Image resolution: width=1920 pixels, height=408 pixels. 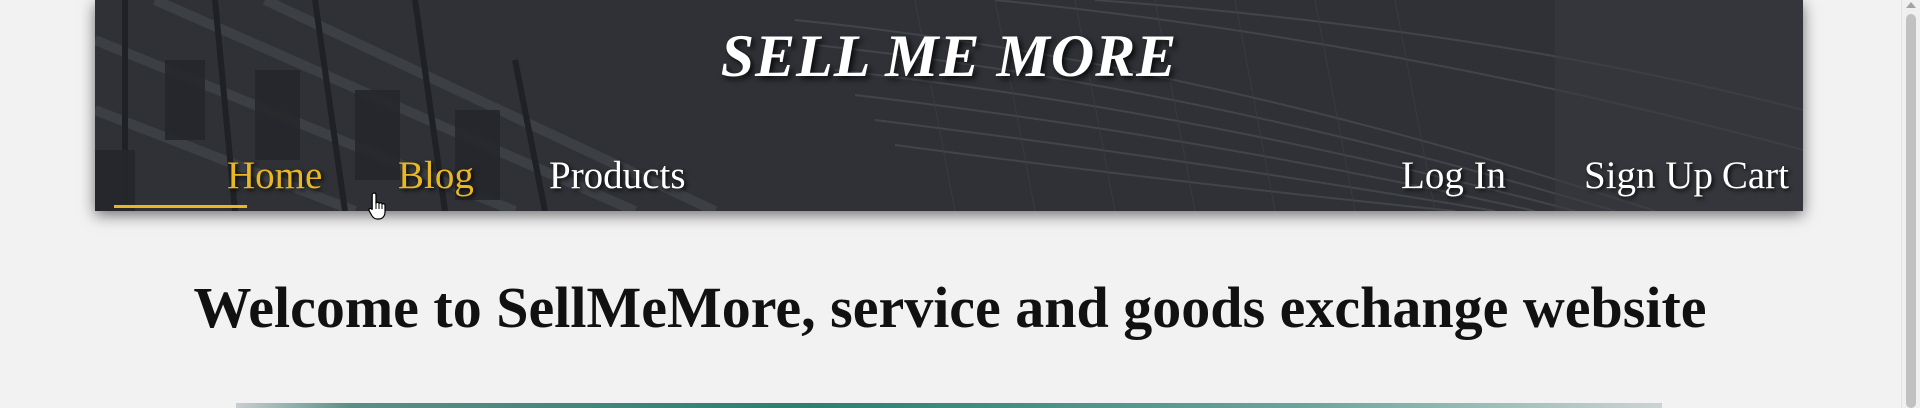 What do you see at coordinates (180, 206) in the screenshot?
I see `active-nav-underline` at bounding box center [180, 206].